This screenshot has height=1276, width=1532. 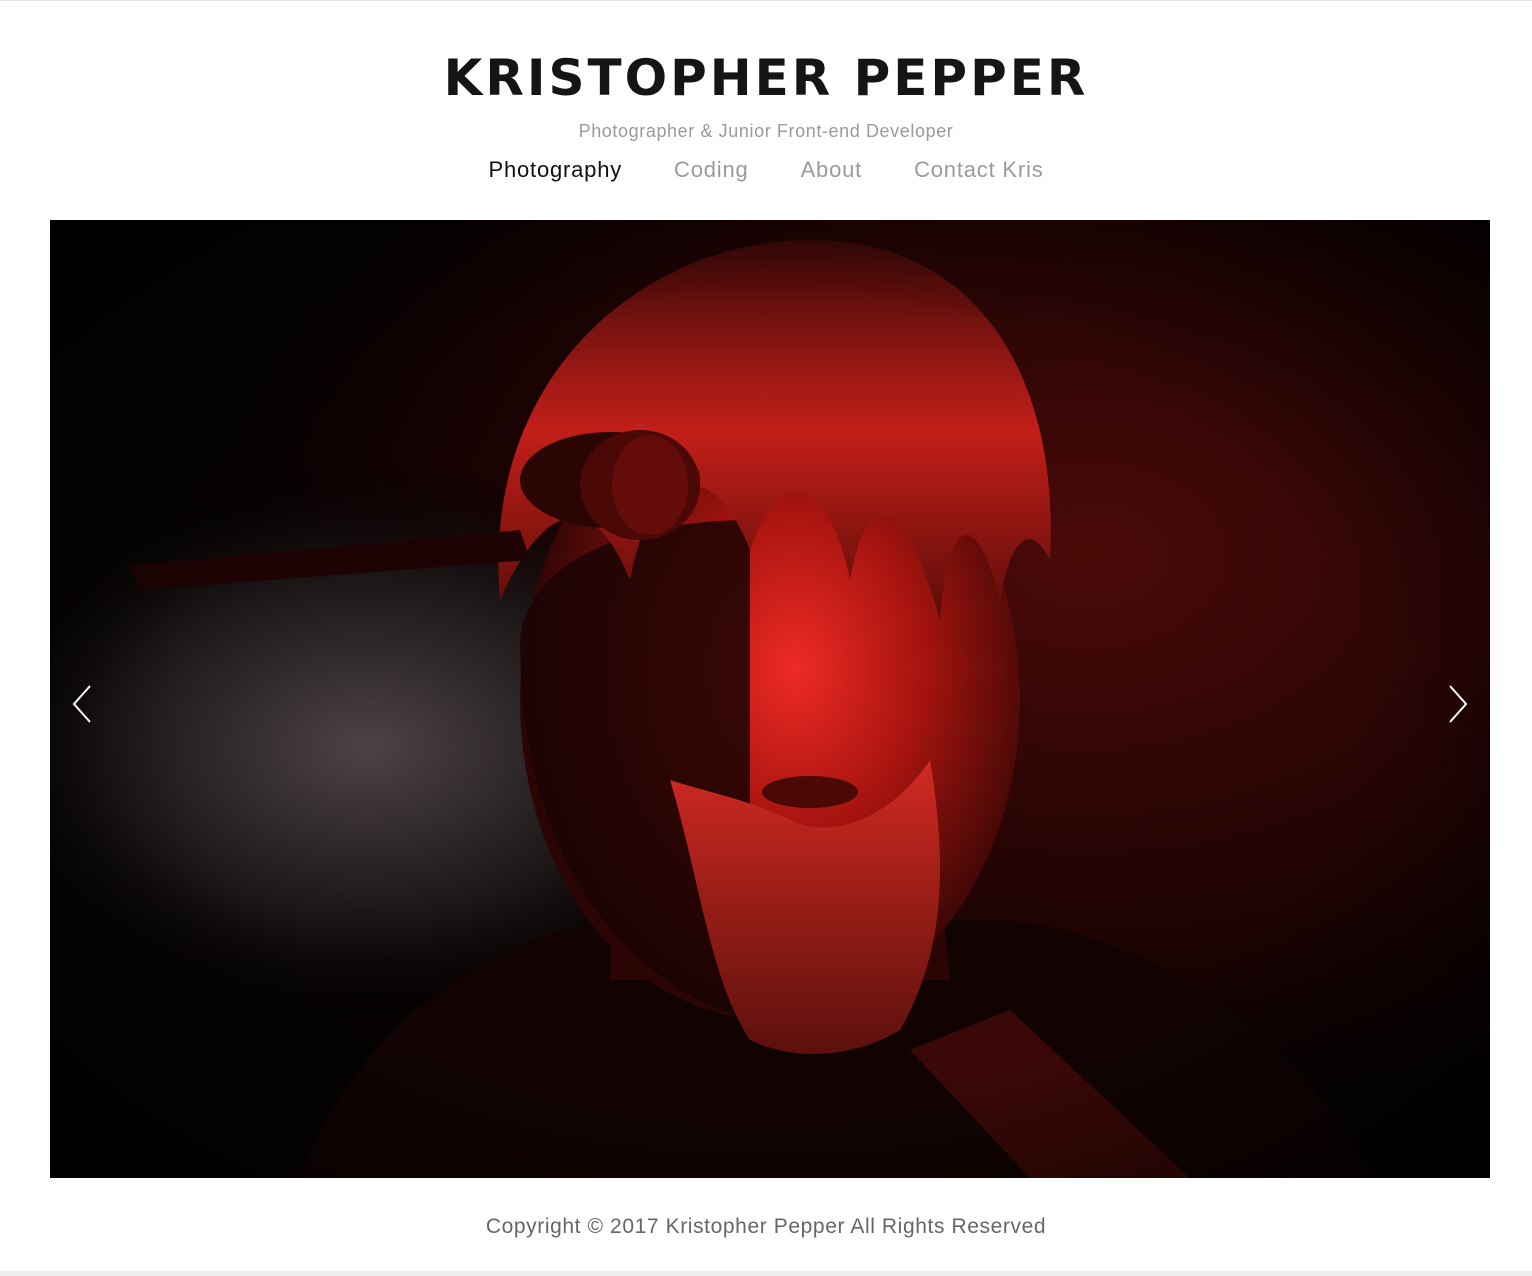 I want to click on nav-item-coding: Coding, so click(x=711, y=170).